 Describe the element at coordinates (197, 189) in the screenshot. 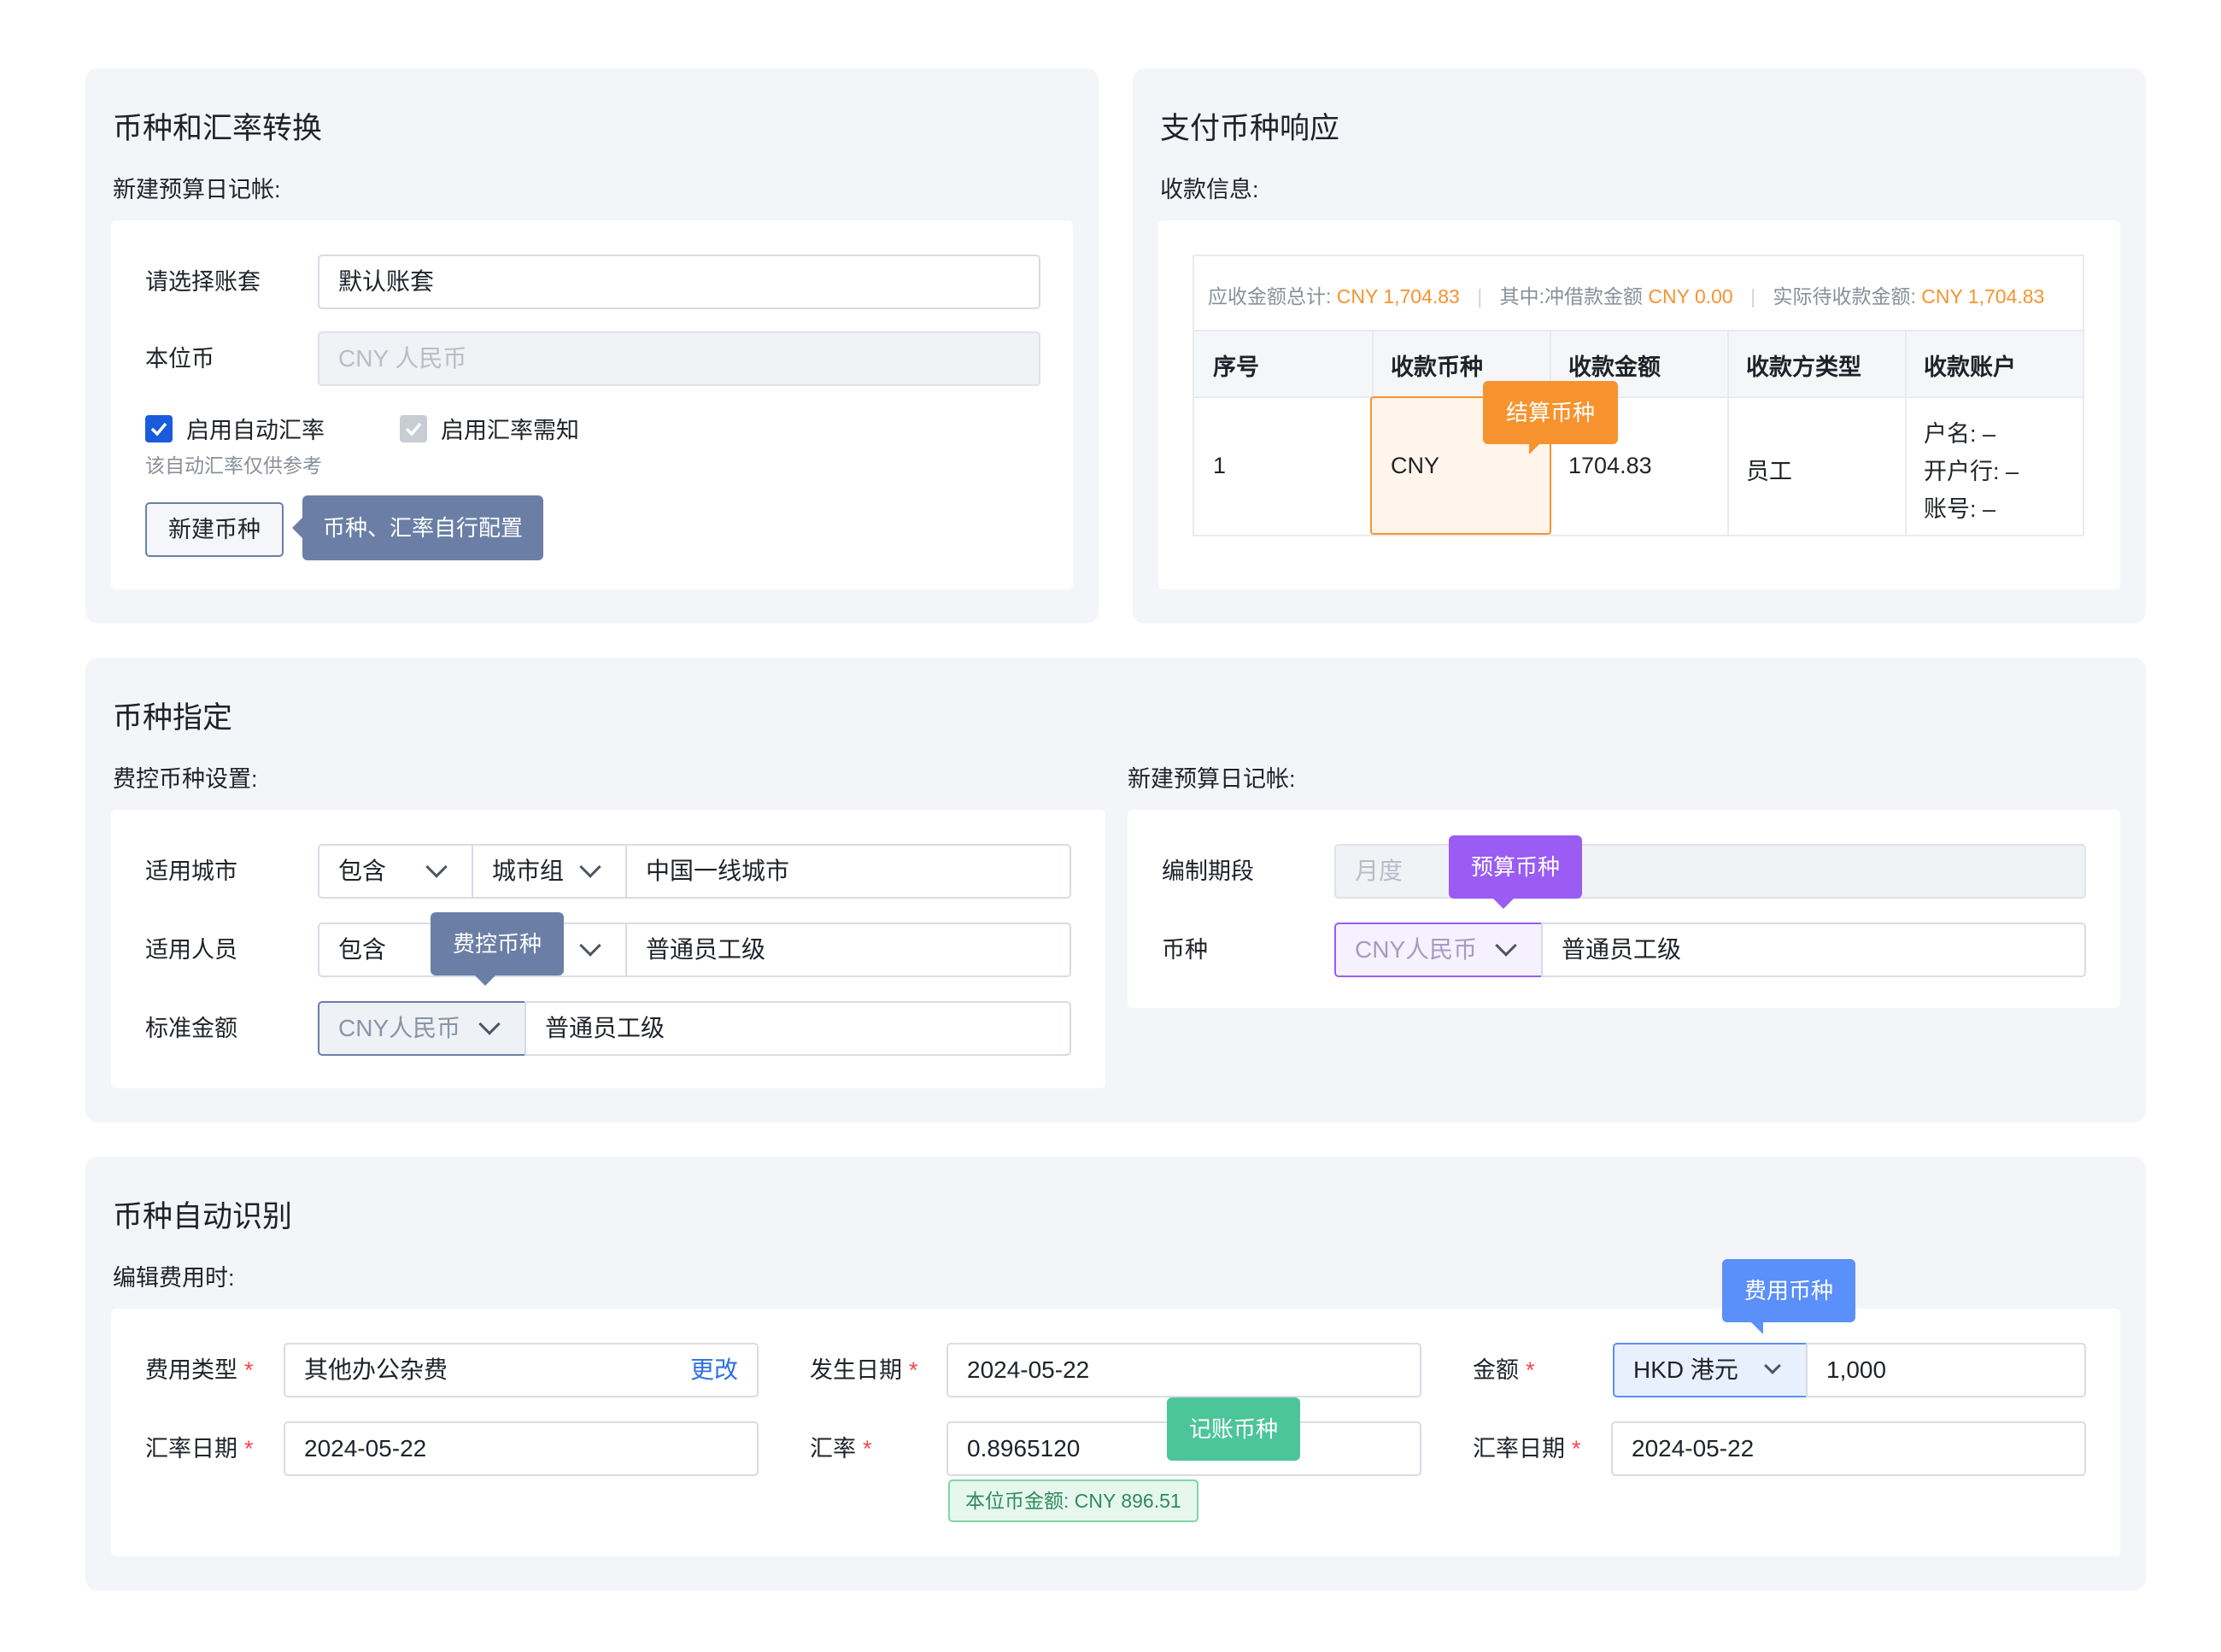

I see `section-subtitle: 新建预算日记帐:` at that location.